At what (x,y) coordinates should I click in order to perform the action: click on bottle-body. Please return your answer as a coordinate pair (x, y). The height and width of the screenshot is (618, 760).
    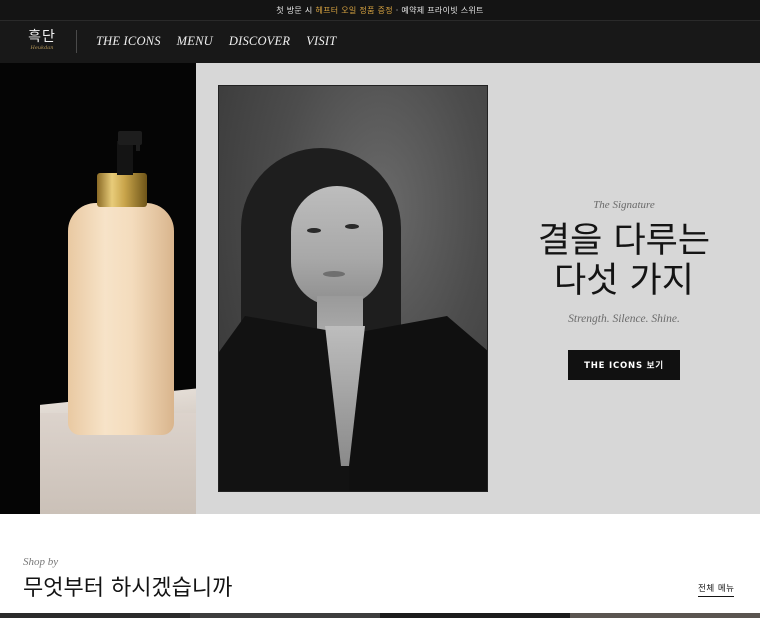
    Looking at the image, I should click on (121, 319).